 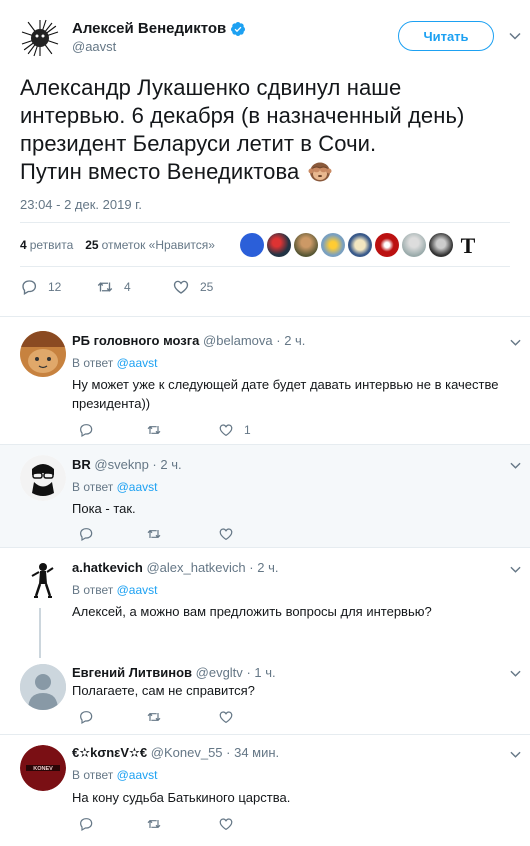 What do you see at coordinates (234, 430) in the screenshot?
I see `like-action: 1` at bounding box center [234, 430].